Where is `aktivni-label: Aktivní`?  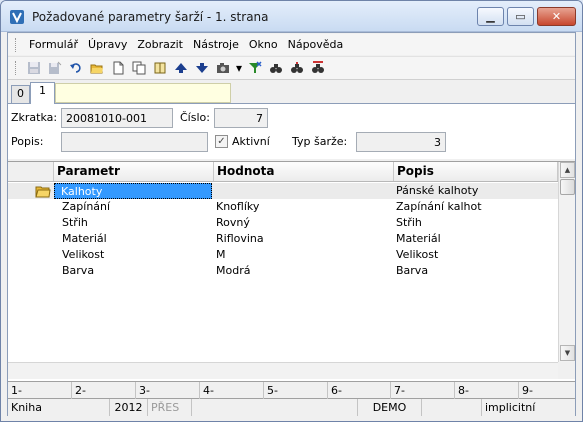 aktivni-label: Aktivní is located at coordinates (251, 141).